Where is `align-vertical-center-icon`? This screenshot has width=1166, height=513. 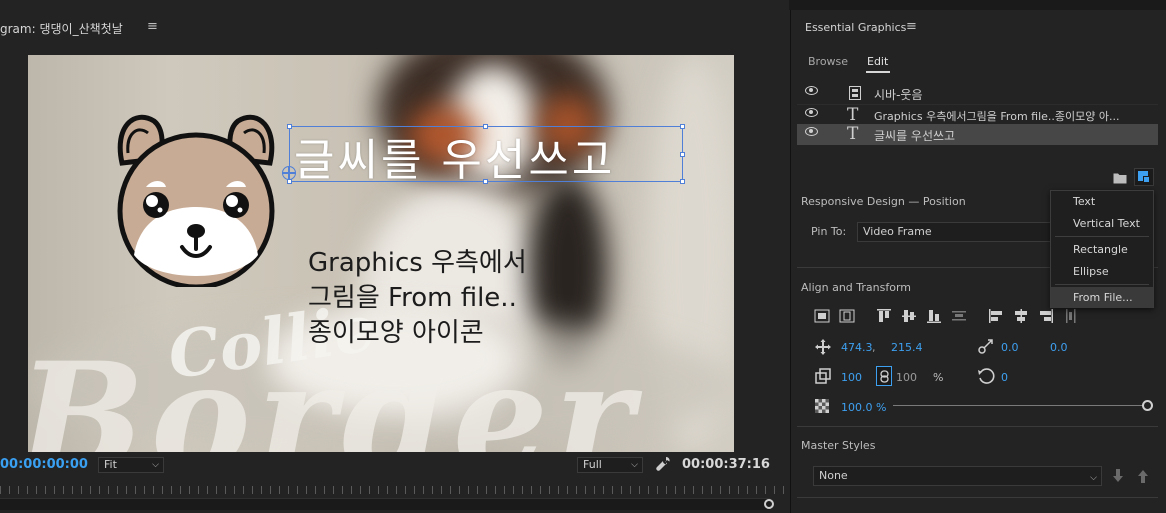
align-vertical-center-icon is located at coordinates (909, 316).